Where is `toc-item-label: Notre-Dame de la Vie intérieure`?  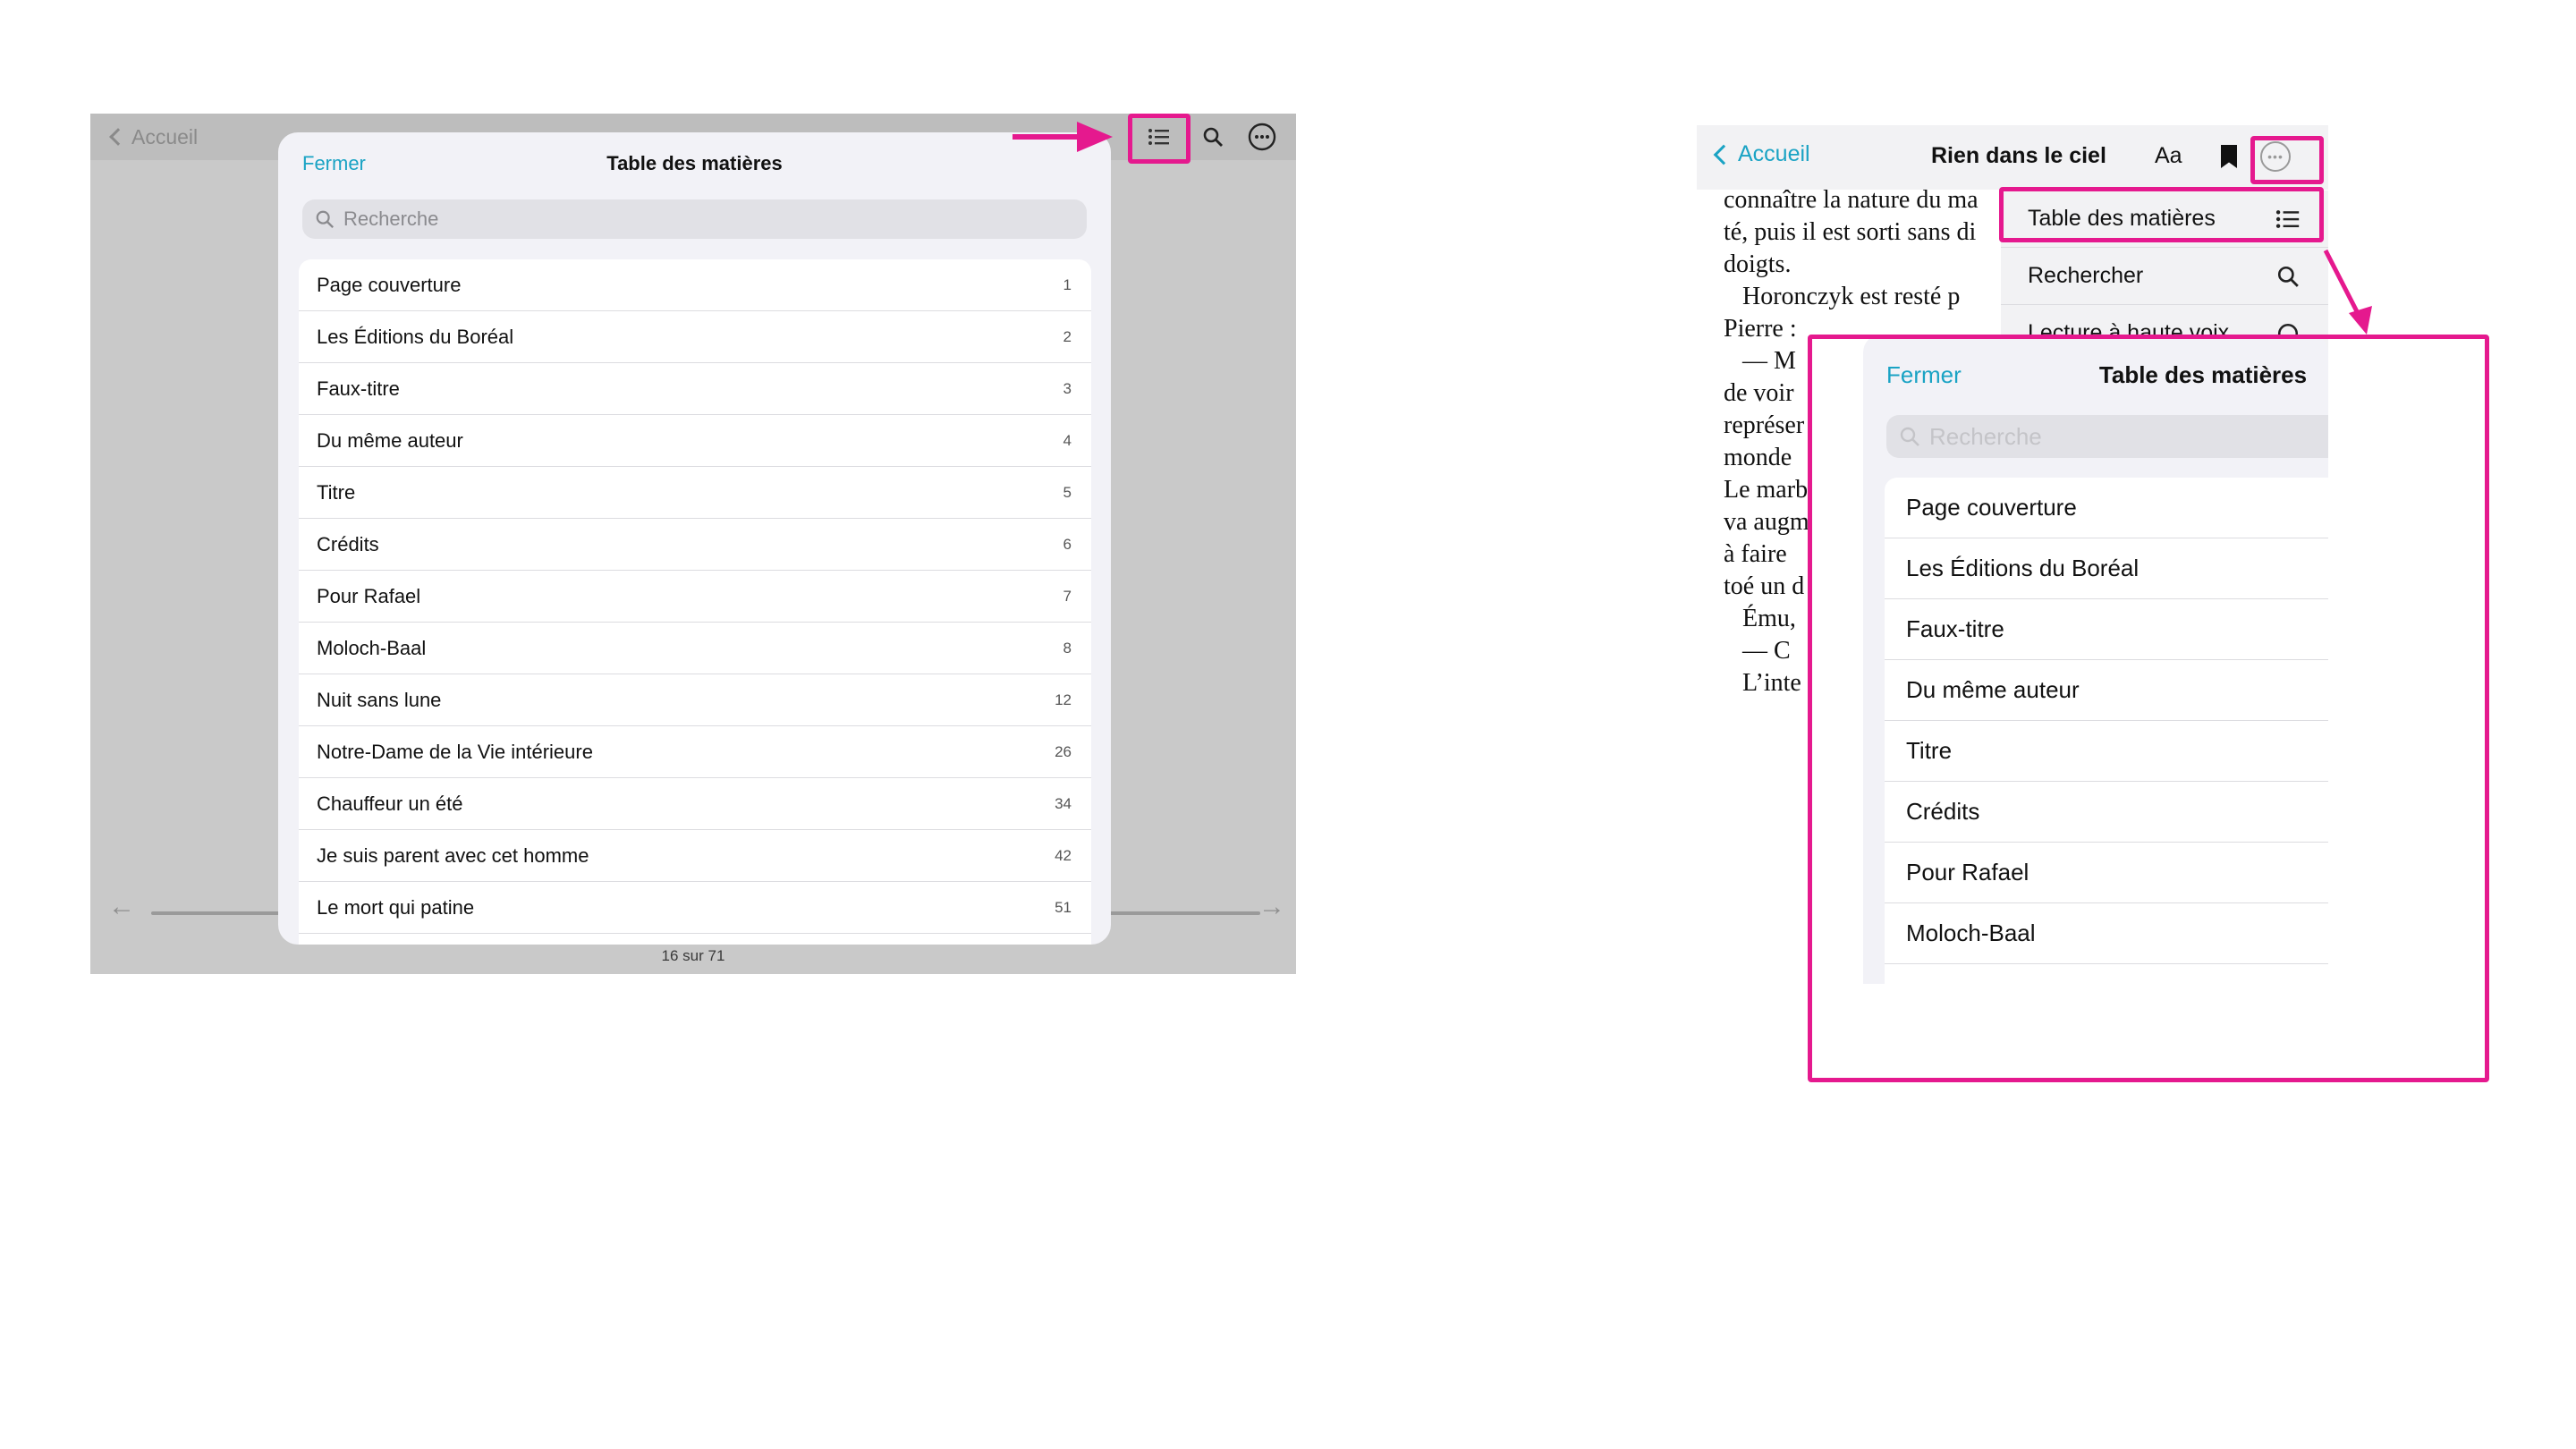 toc-item-label: Notre-Dame de la Vie intérieure is located at coordinates (455, 751).